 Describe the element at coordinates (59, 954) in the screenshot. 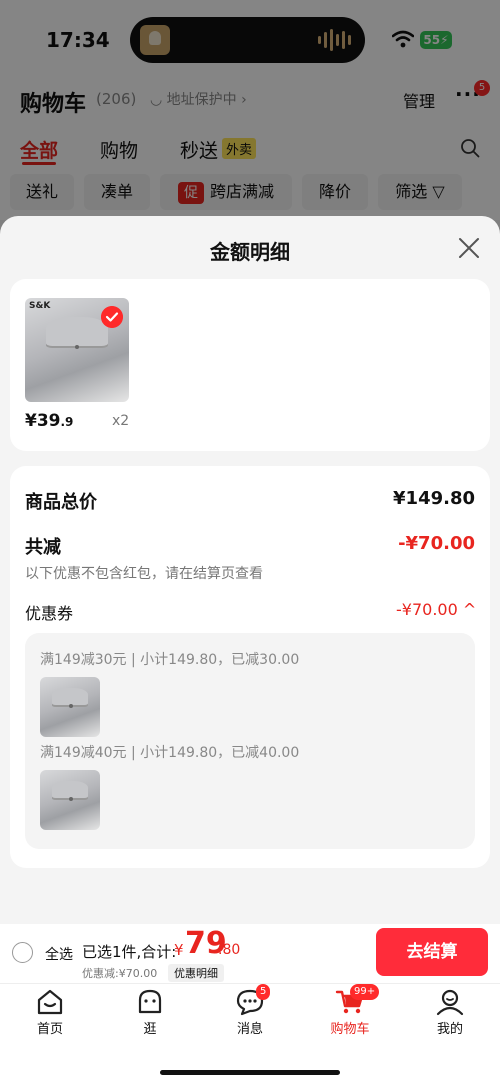

I see `select-all-label: 全选` at that location.